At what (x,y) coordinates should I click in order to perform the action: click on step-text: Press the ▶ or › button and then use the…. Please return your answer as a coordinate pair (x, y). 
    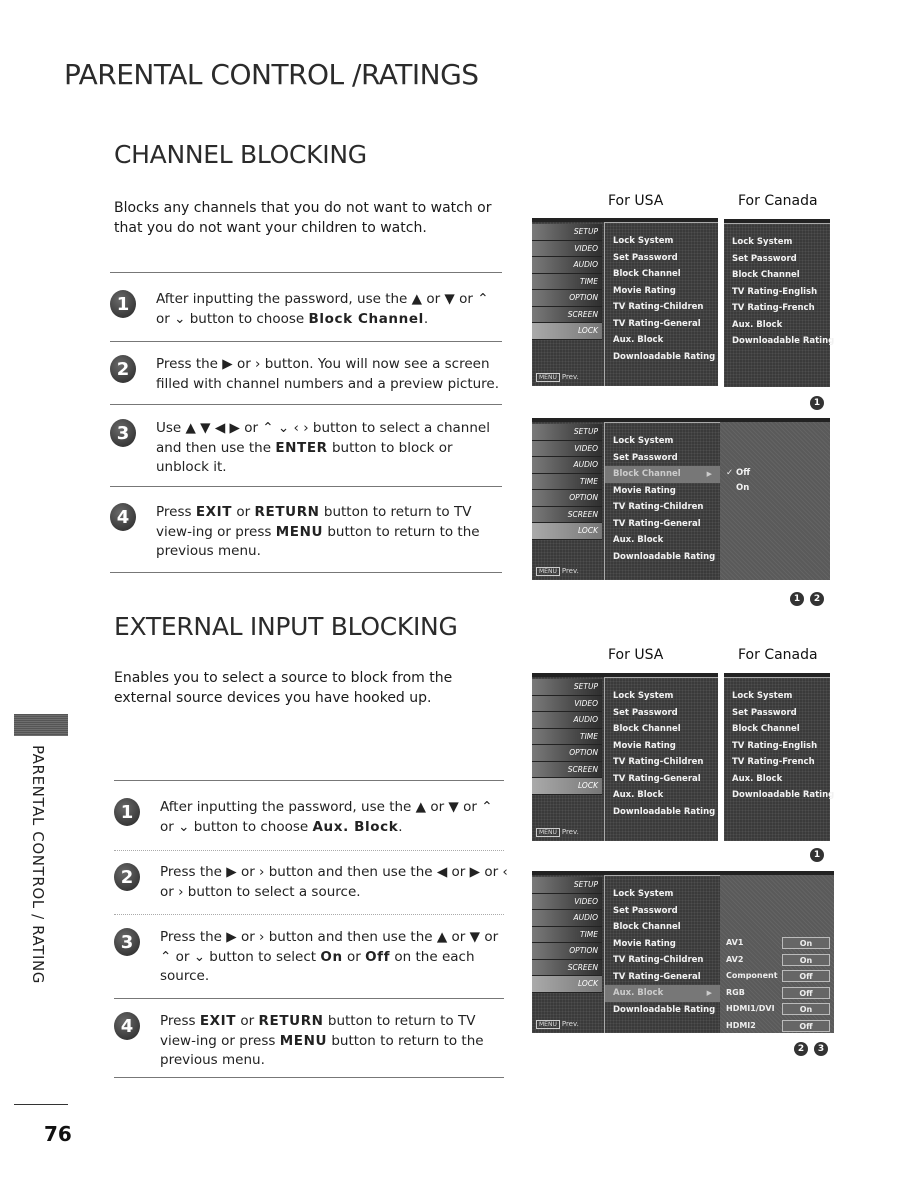
    Looking at the image, I should click on (334, 882).